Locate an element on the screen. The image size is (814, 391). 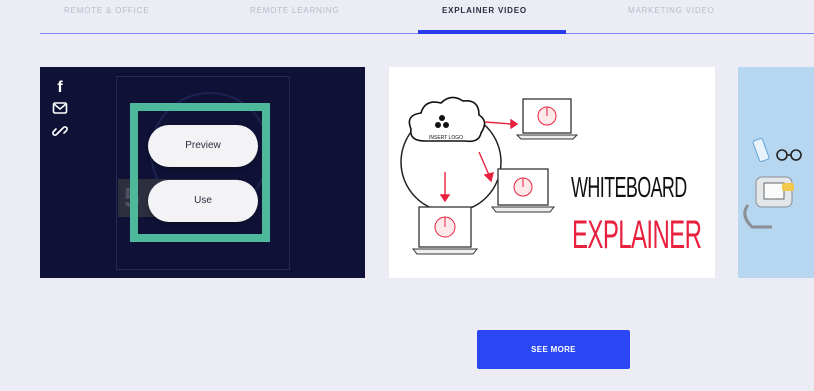
template-card-office is located at coordinates (776, 172).